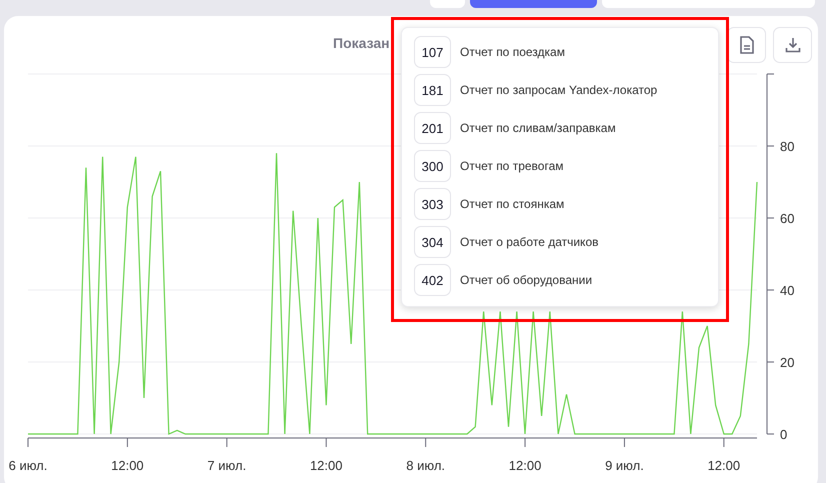 This screenshot has width=826, height=483. Describe the element at coordinates (538, 128) in the screenshot. I see `menu-item: Отчет по сливам/заправкам` at that location.